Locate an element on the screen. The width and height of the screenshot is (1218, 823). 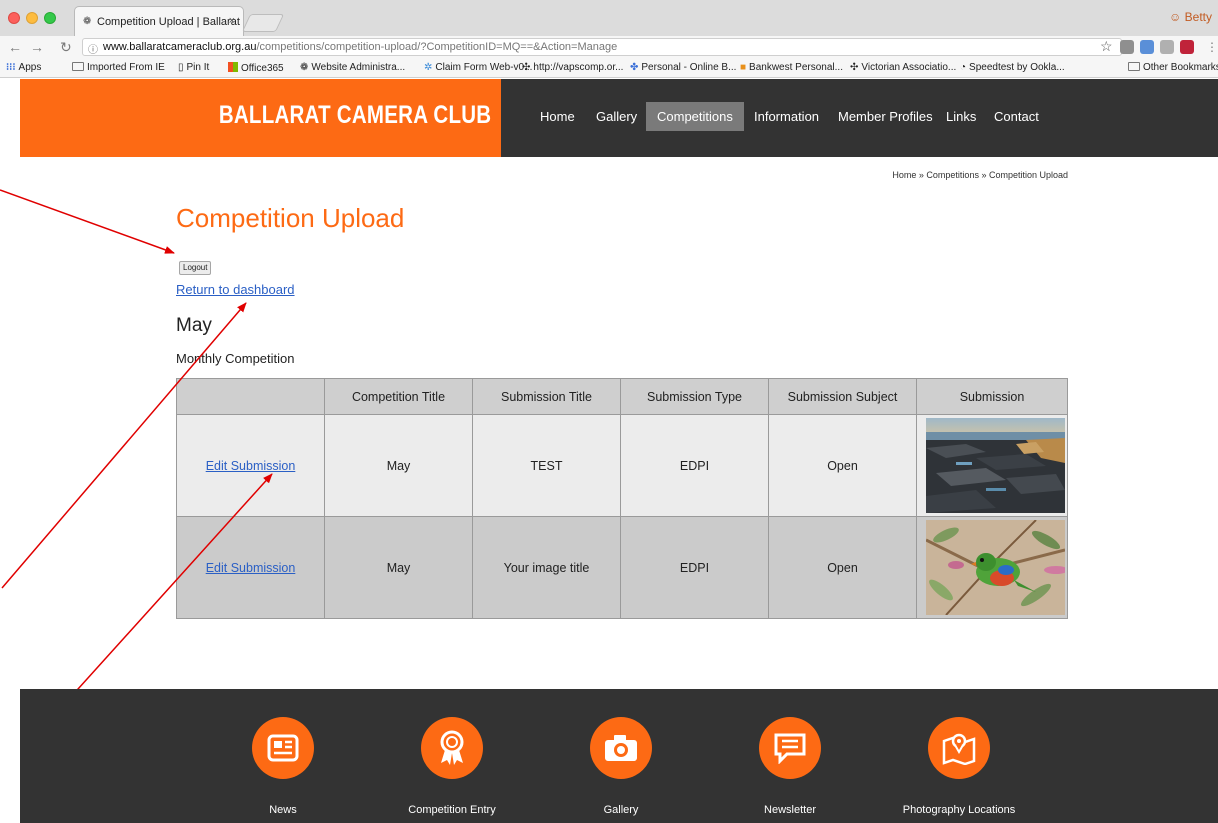
footer-item-gallery: Gallery is located at coordinates (621, 766).